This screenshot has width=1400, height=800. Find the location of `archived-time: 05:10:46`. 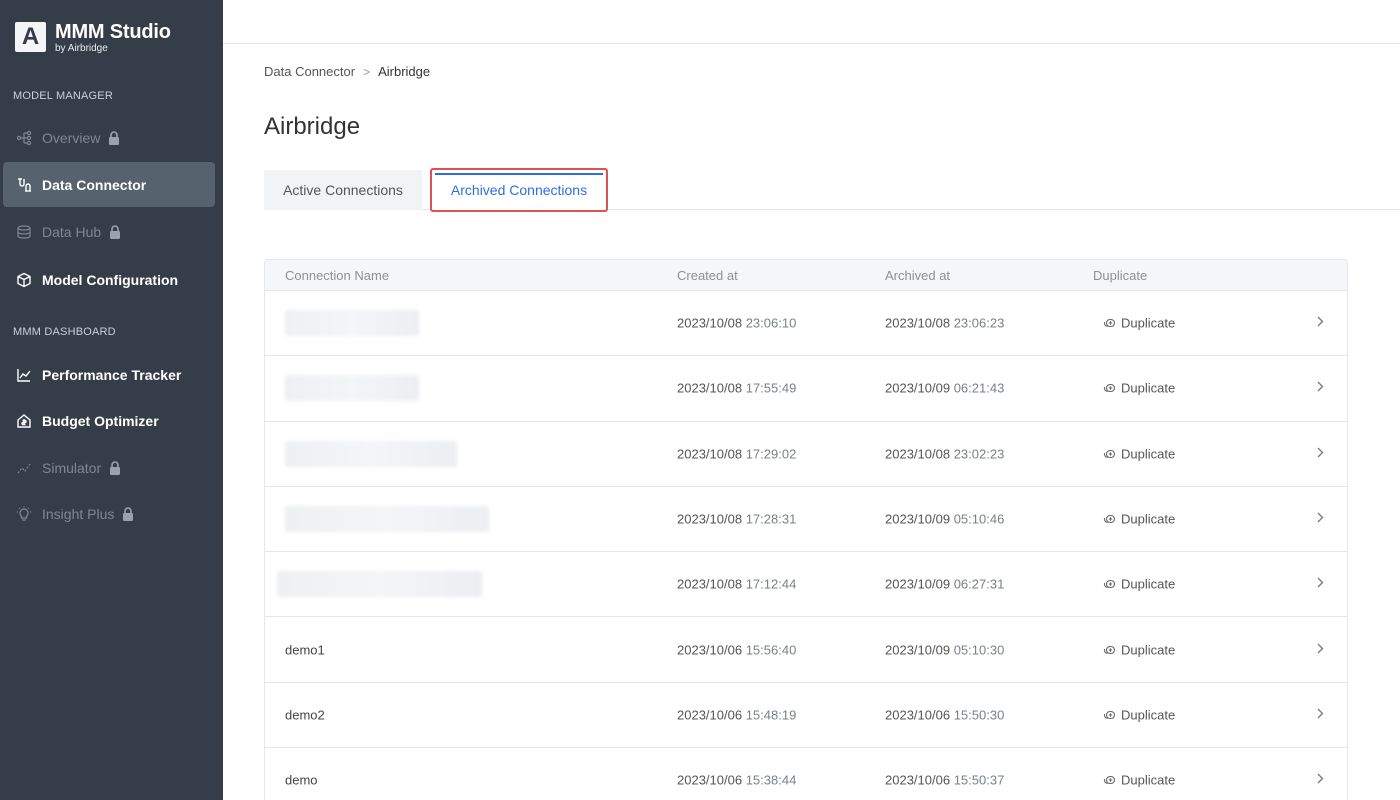

archived-time: 05:10:46 is located at coordinates (979, 519).